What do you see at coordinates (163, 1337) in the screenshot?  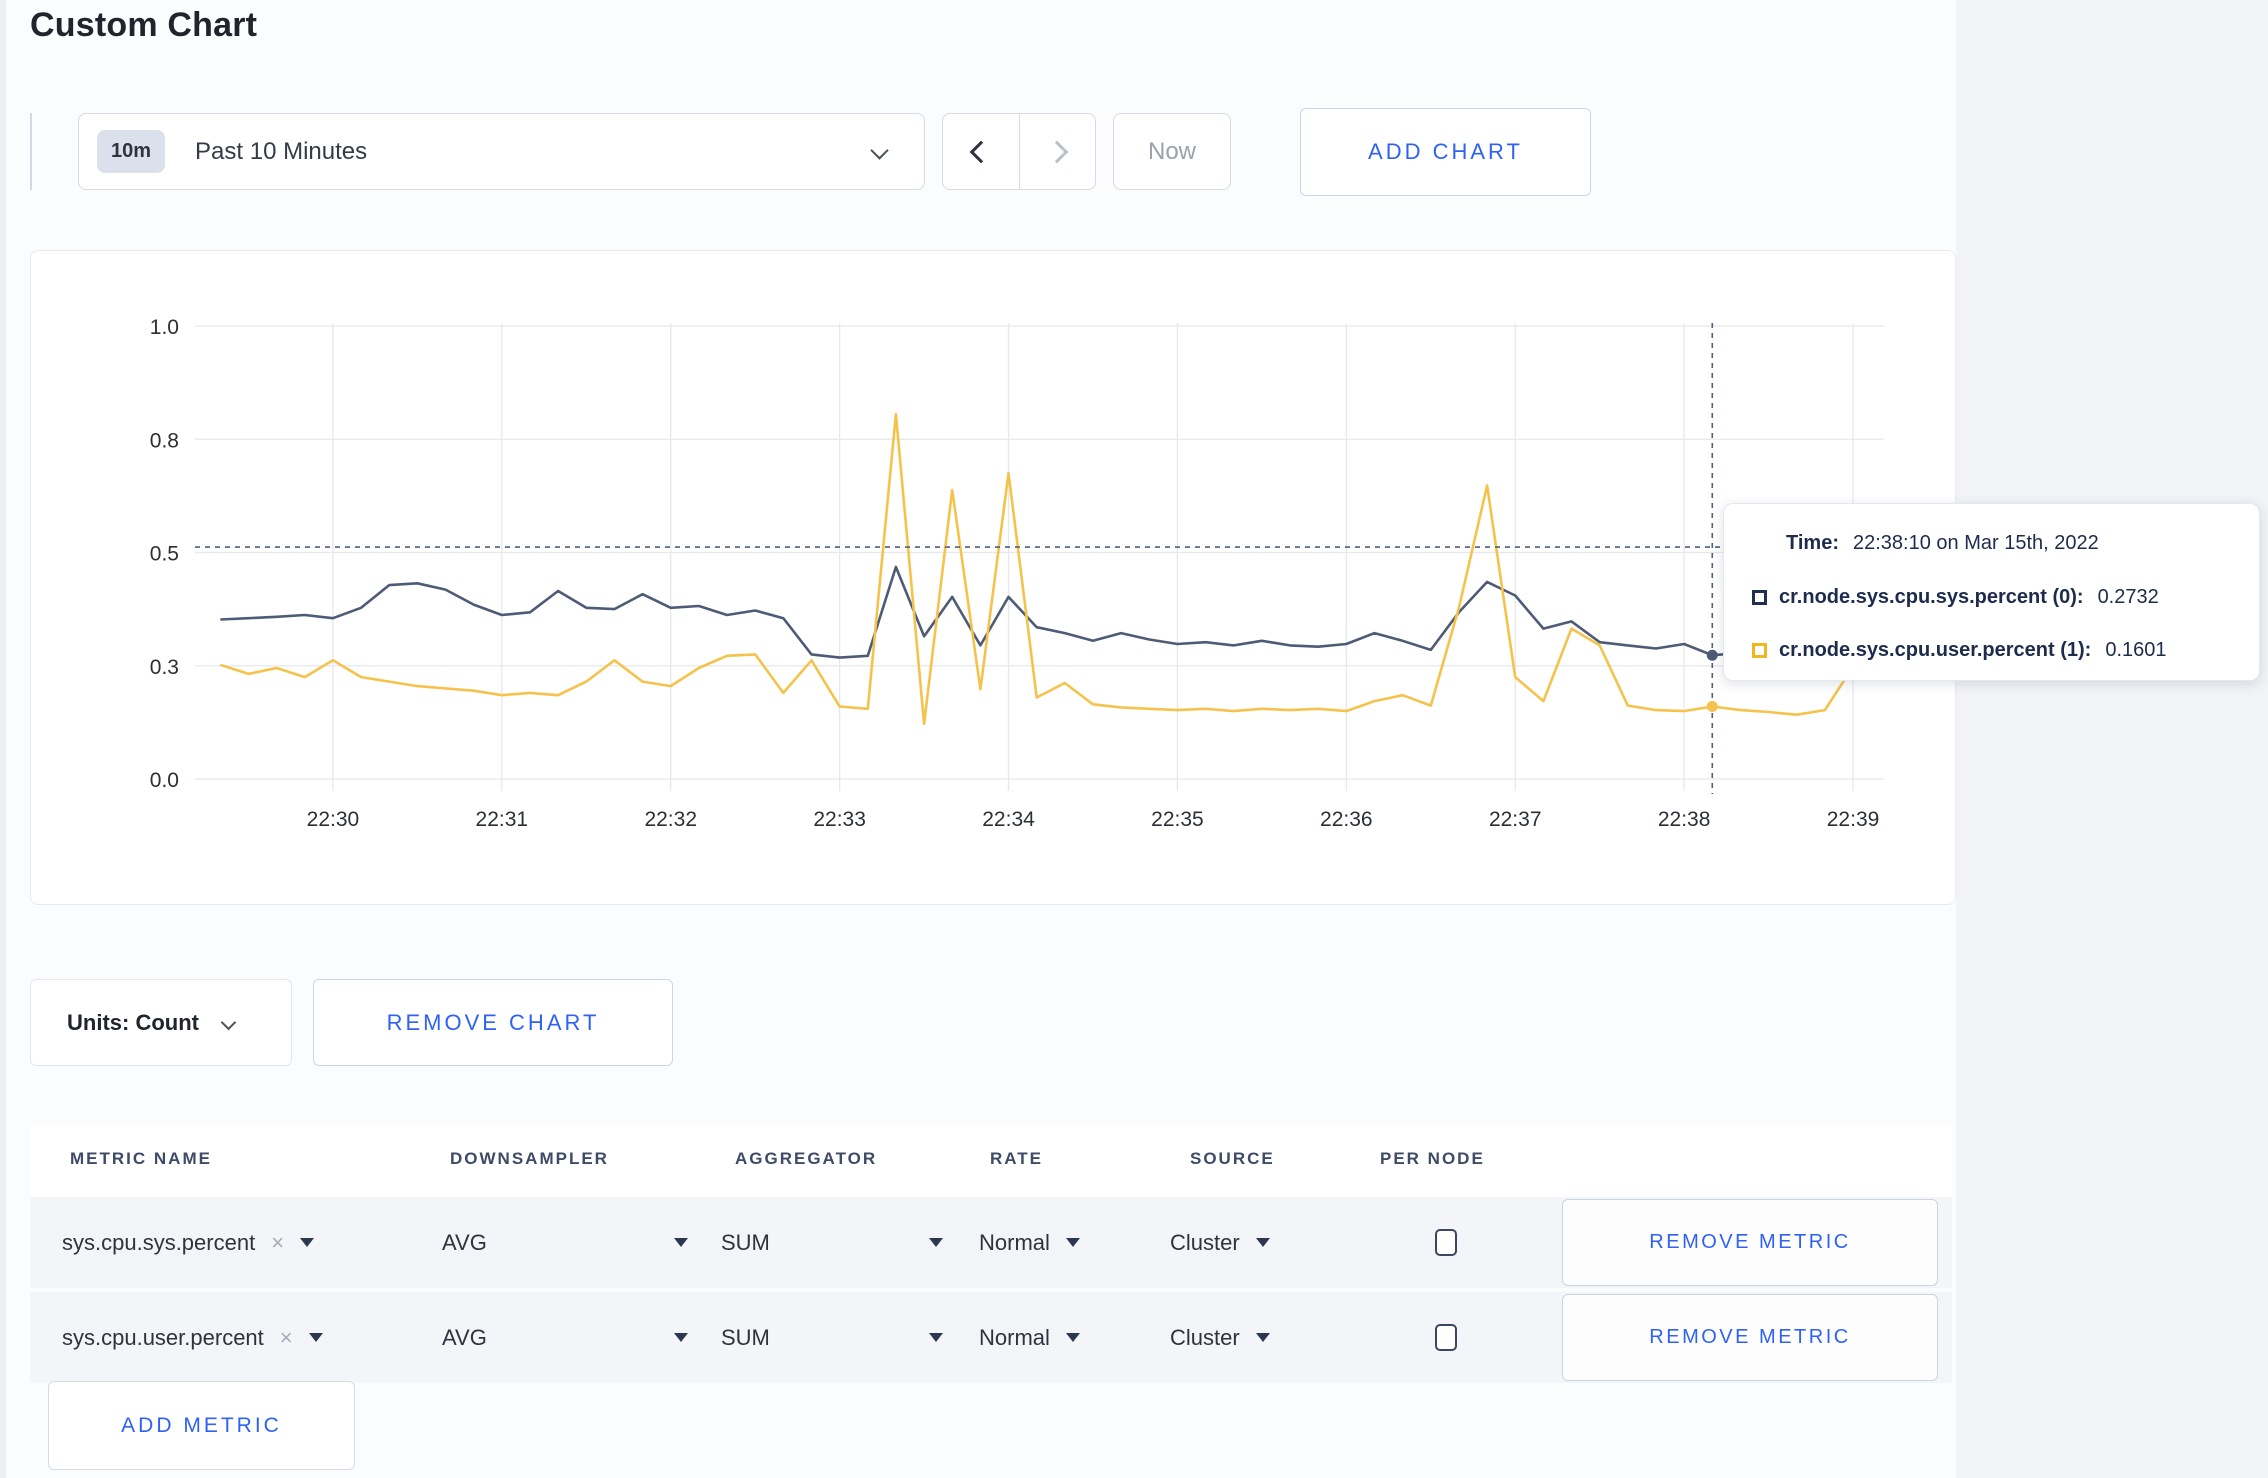 I see `metric-name-text: sys.cpu.user.percent` at bounding box center [163, 1337].